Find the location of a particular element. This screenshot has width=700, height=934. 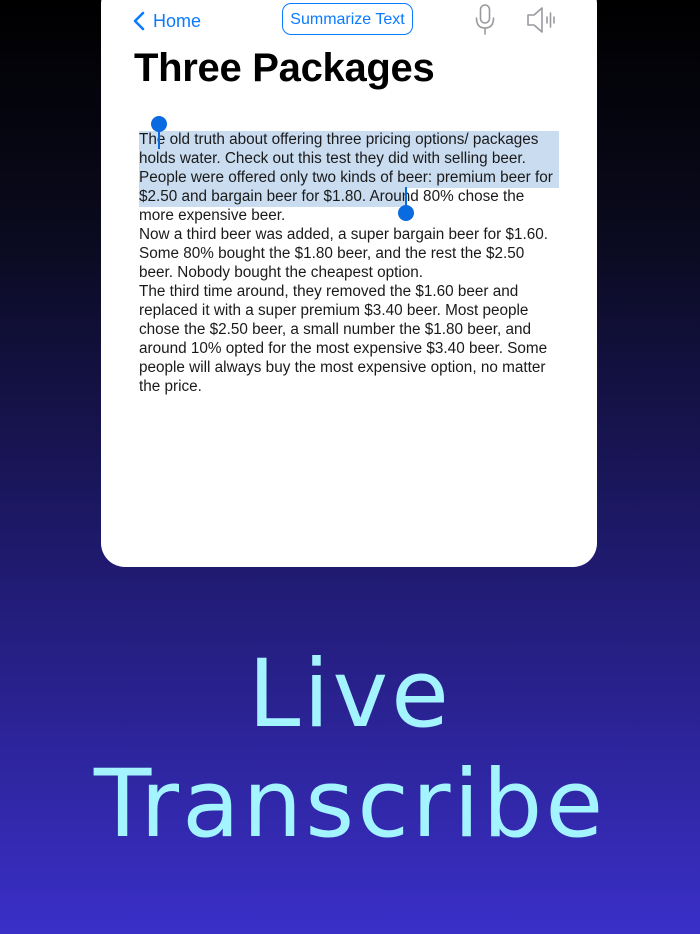

microphone-button is located at coordinates (485, 20).